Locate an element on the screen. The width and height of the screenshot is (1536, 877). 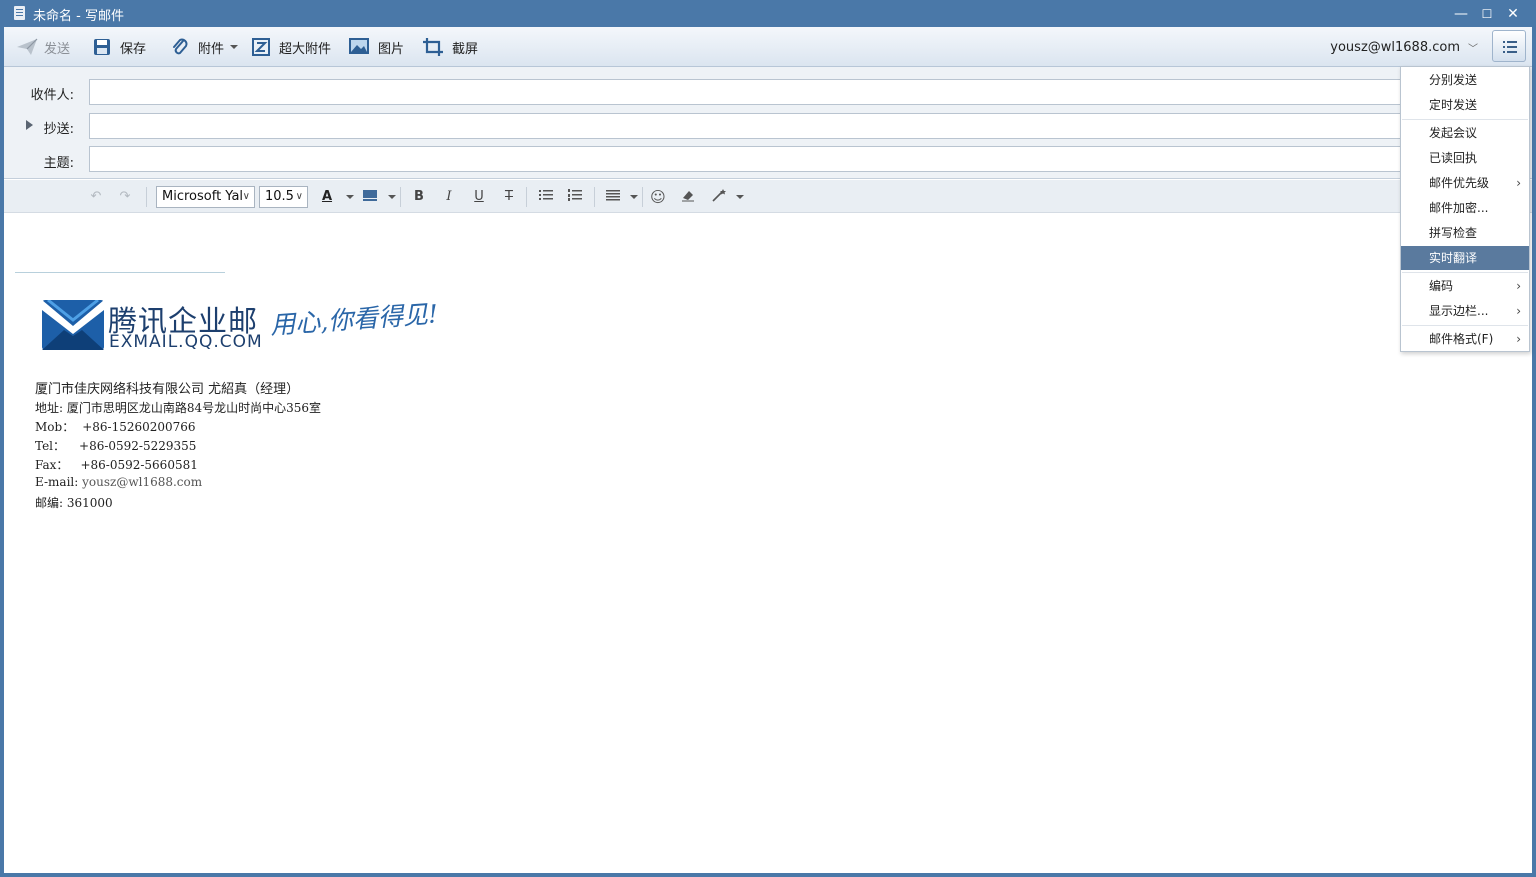
document-icon is located at coordinates (19, 13).